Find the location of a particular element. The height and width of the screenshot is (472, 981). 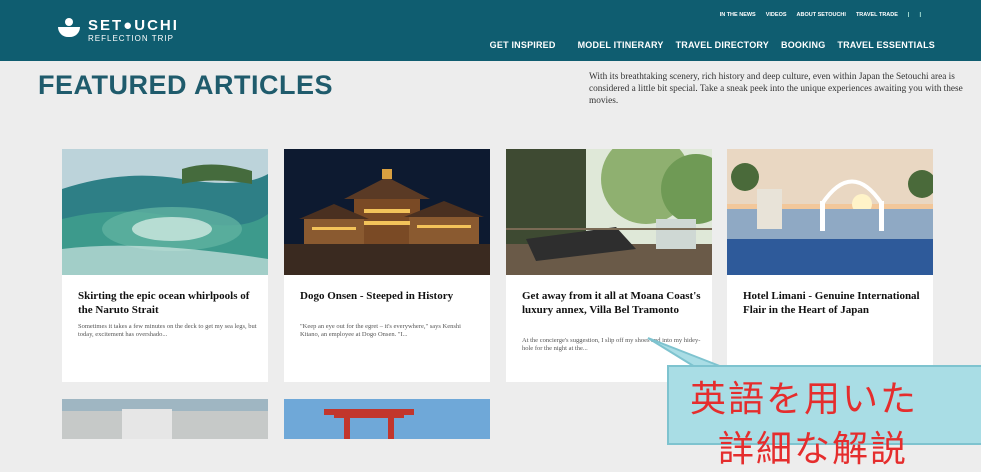

dogo-onsen-image is located at coordinates (387, 212).